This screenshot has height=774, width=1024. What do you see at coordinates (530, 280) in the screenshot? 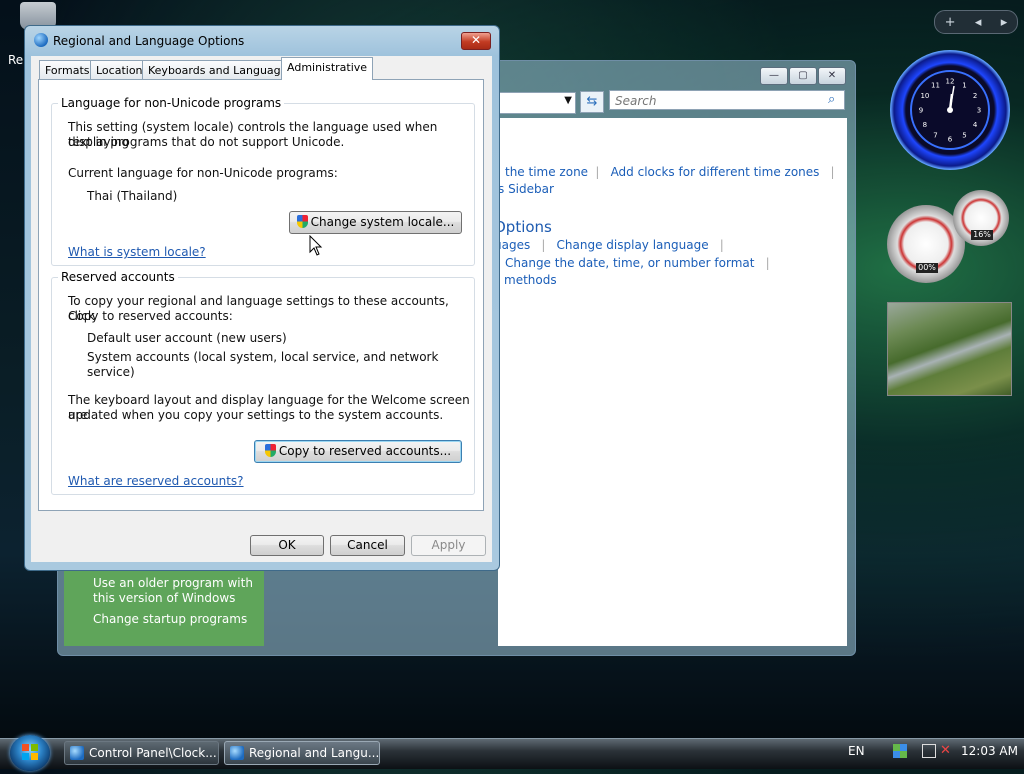
I see `link-input-methods: methods` at bounding box center [530, 280].